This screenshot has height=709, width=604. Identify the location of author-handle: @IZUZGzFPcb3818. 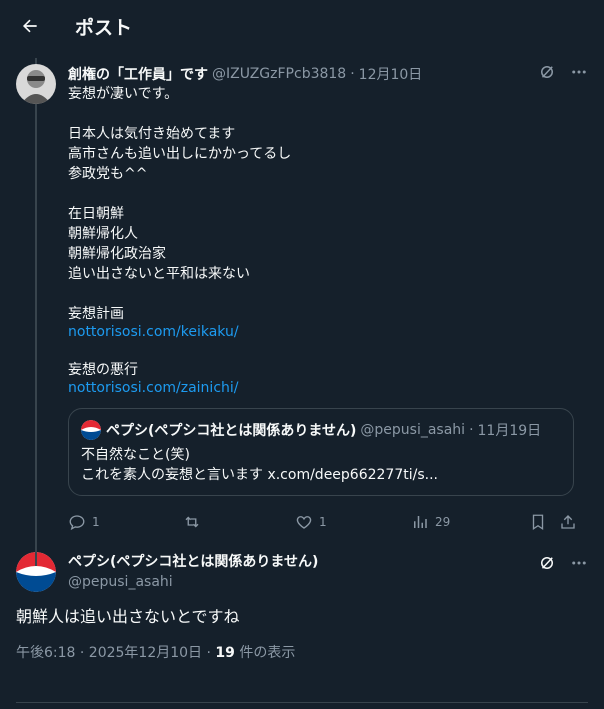
(279, 74).